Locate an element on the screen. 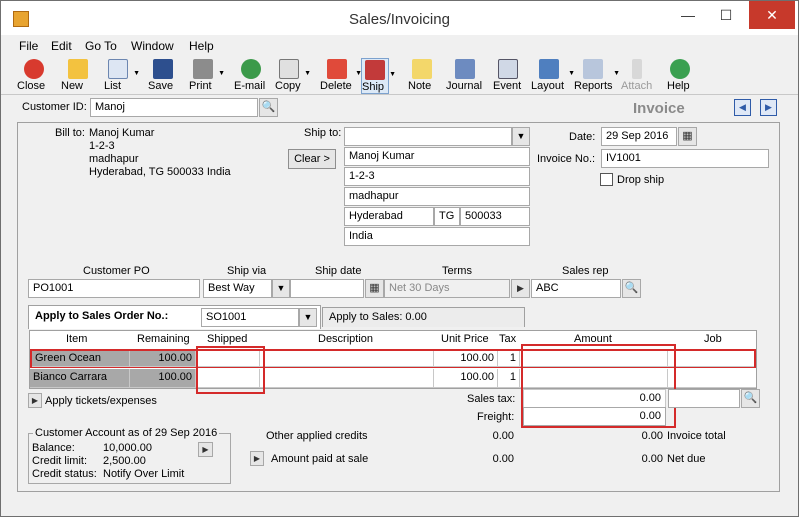 Image resolution: width=799 pixels, height=517 pixels. save-button: Save is located at coordinates (163, 76).